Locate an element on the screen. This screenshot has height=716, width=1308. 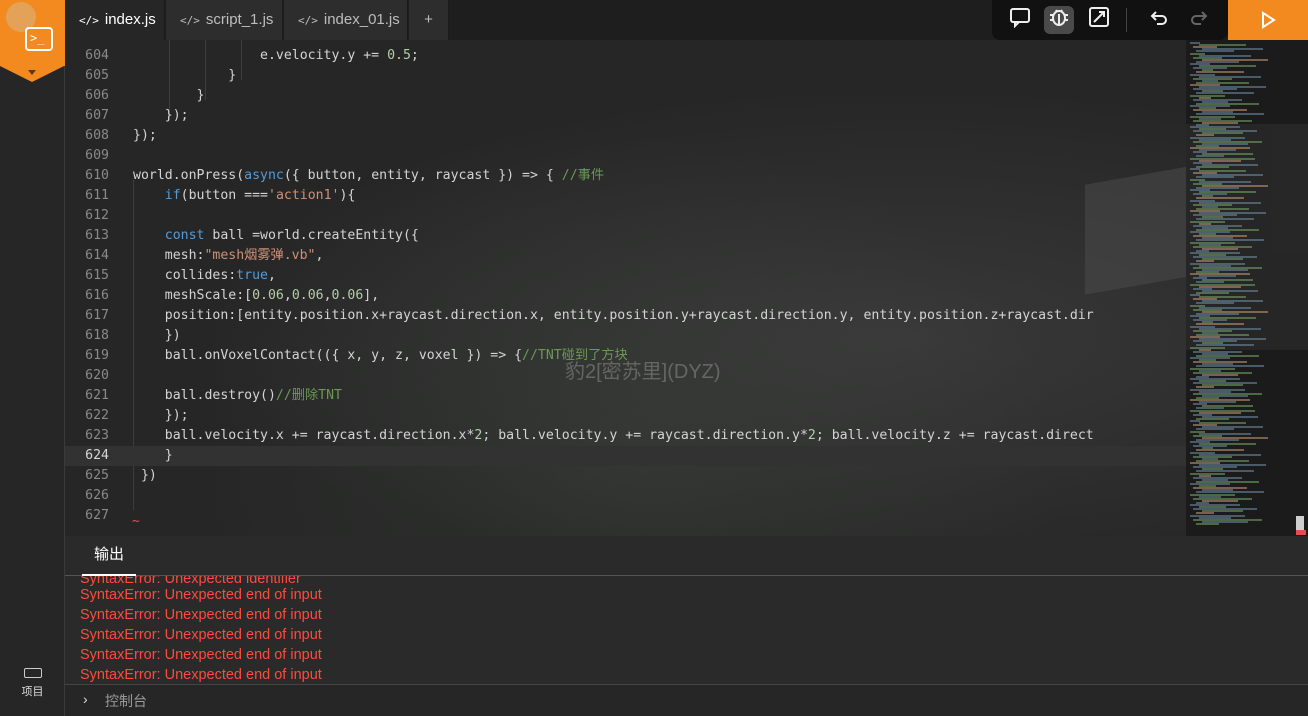
code-line: 608}); is located at coordinates (625, 136).